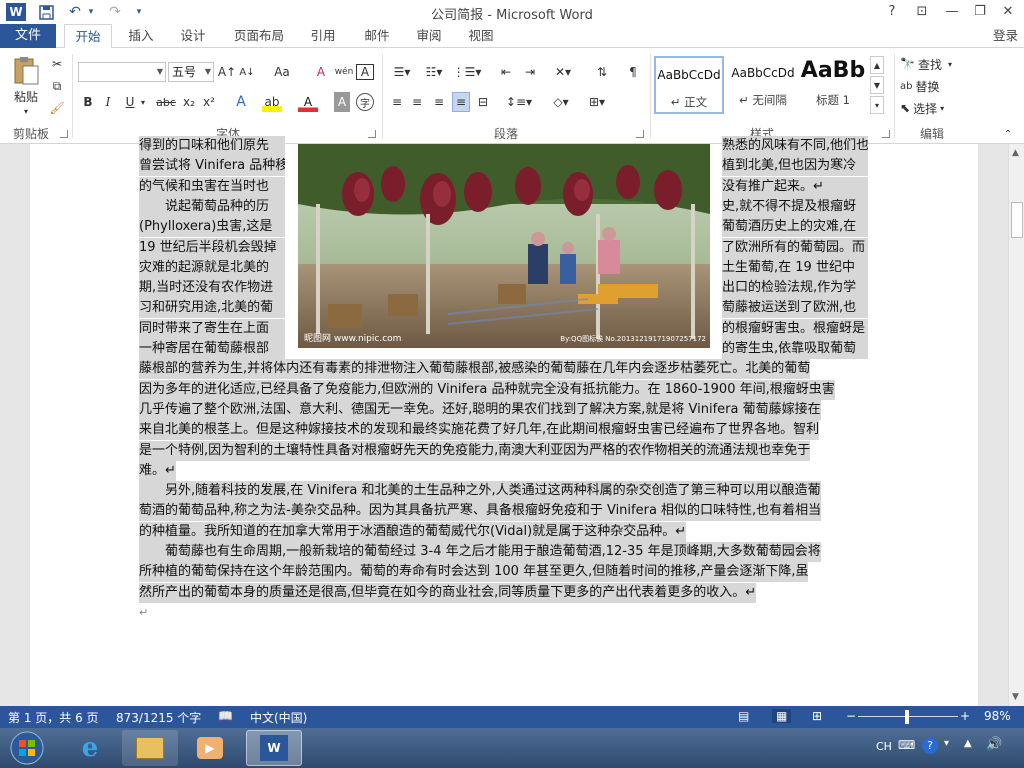  I want to click on tab-review: 审阅, so click(429, 36).